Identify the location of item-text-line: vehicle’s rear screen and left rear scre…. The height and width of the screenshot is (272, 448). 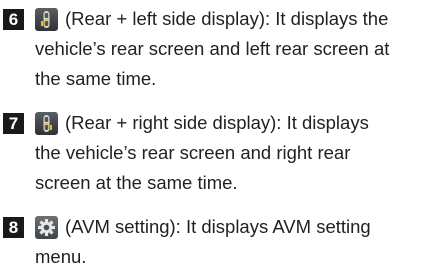
(212, 48).